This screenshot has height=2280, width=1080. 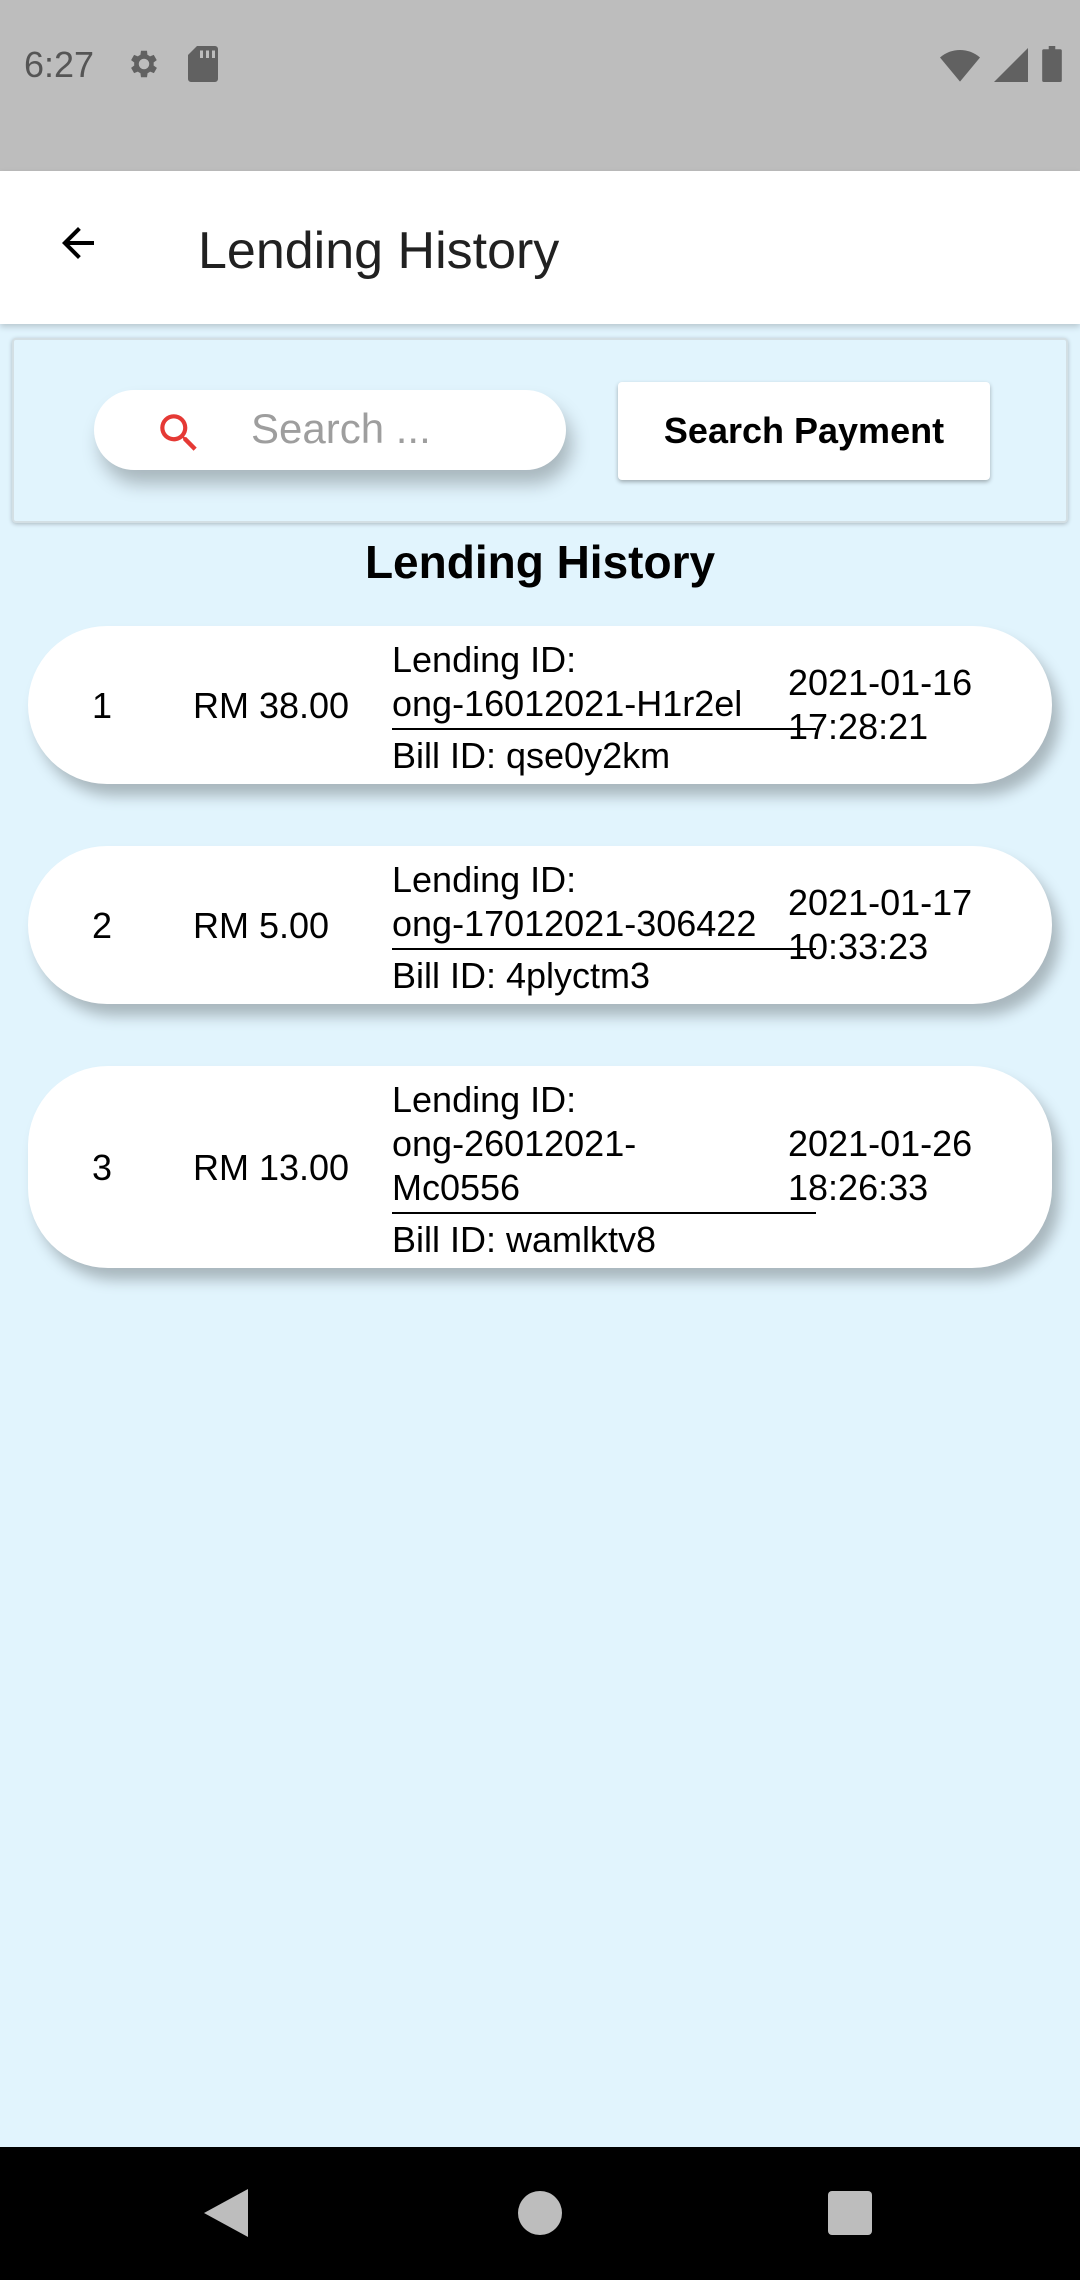 What do you see at coordinates (514, 1165) in the screenshot?
I see `lending-id-value: ong-26012021-Mc0556` at bounding box center [514, 1165].